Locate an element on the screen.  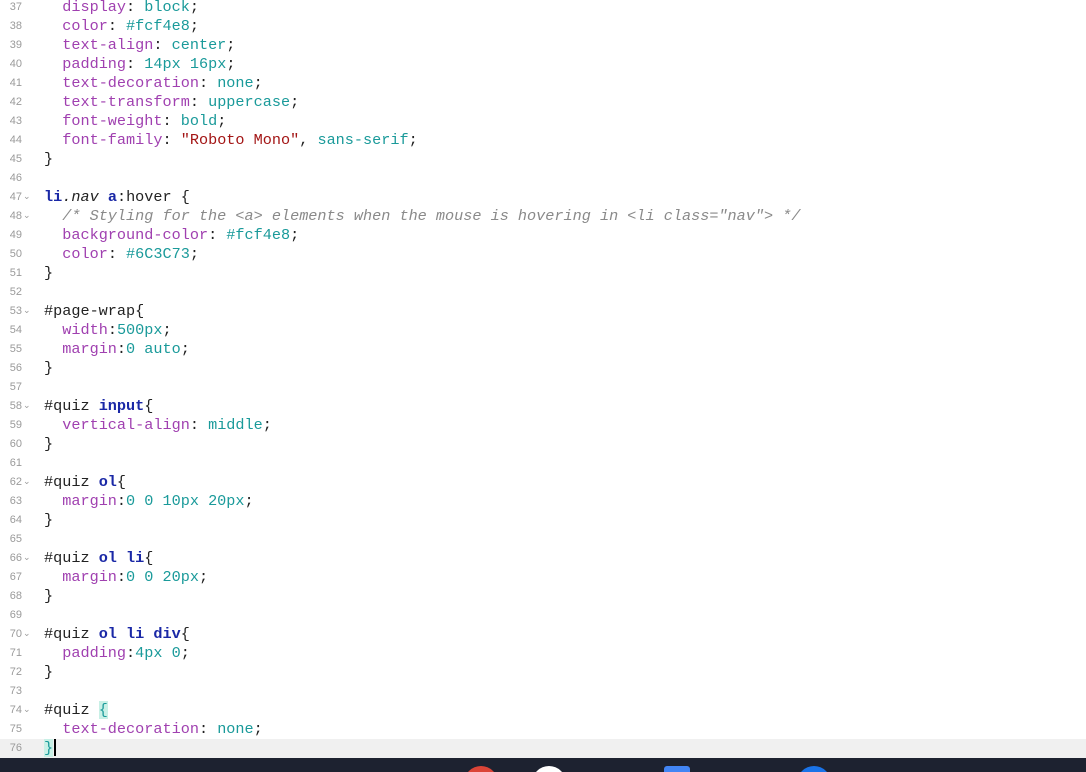
code-line: 51} is located at coordinates (543, 273).